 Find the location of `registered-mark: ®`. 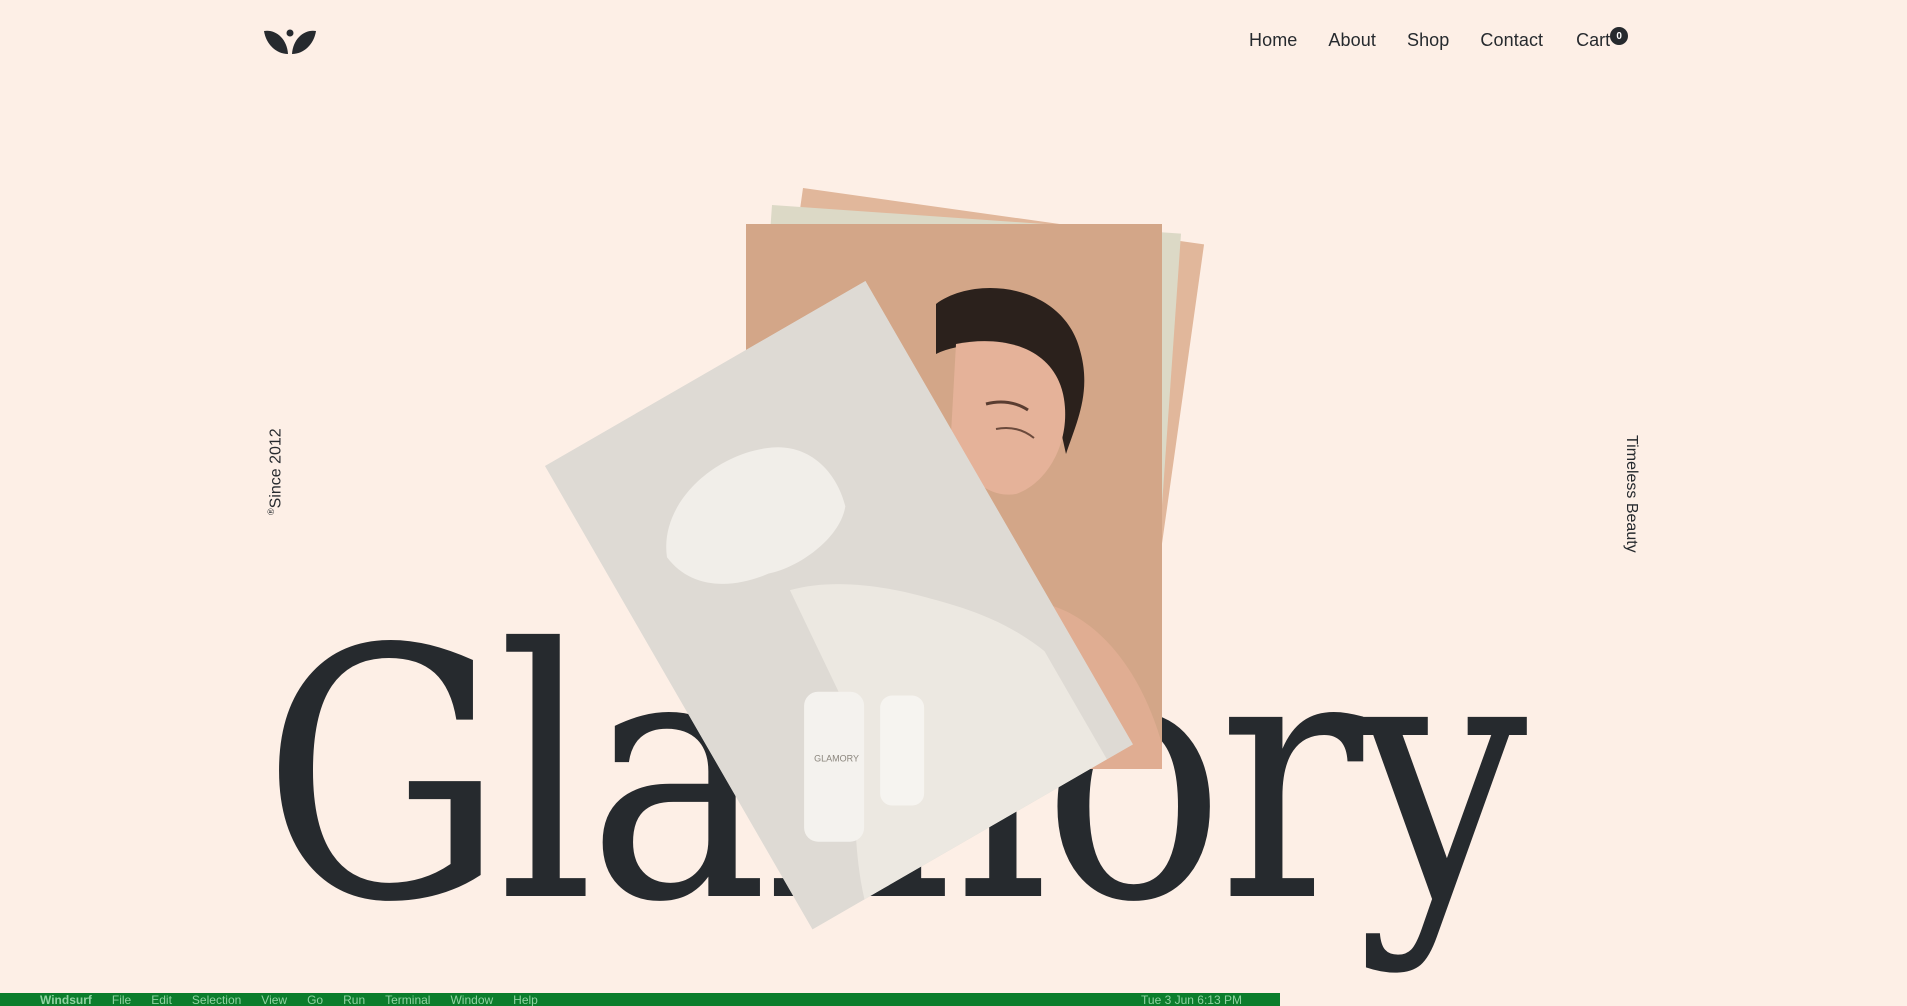

registered-mark: ® is located at coordinates (271, 511).